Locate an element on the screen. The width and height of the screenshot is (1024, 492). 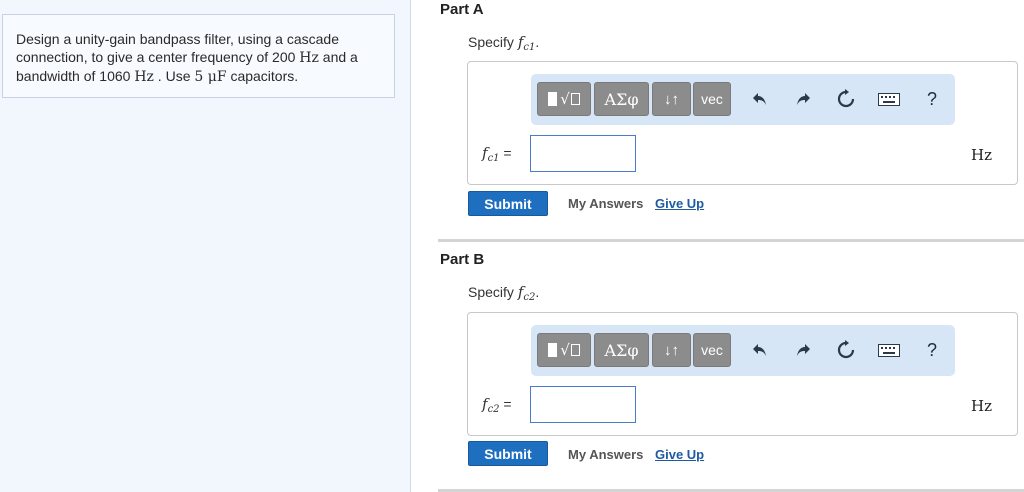
problem-text: . Use is located at coordinates (174, 76).